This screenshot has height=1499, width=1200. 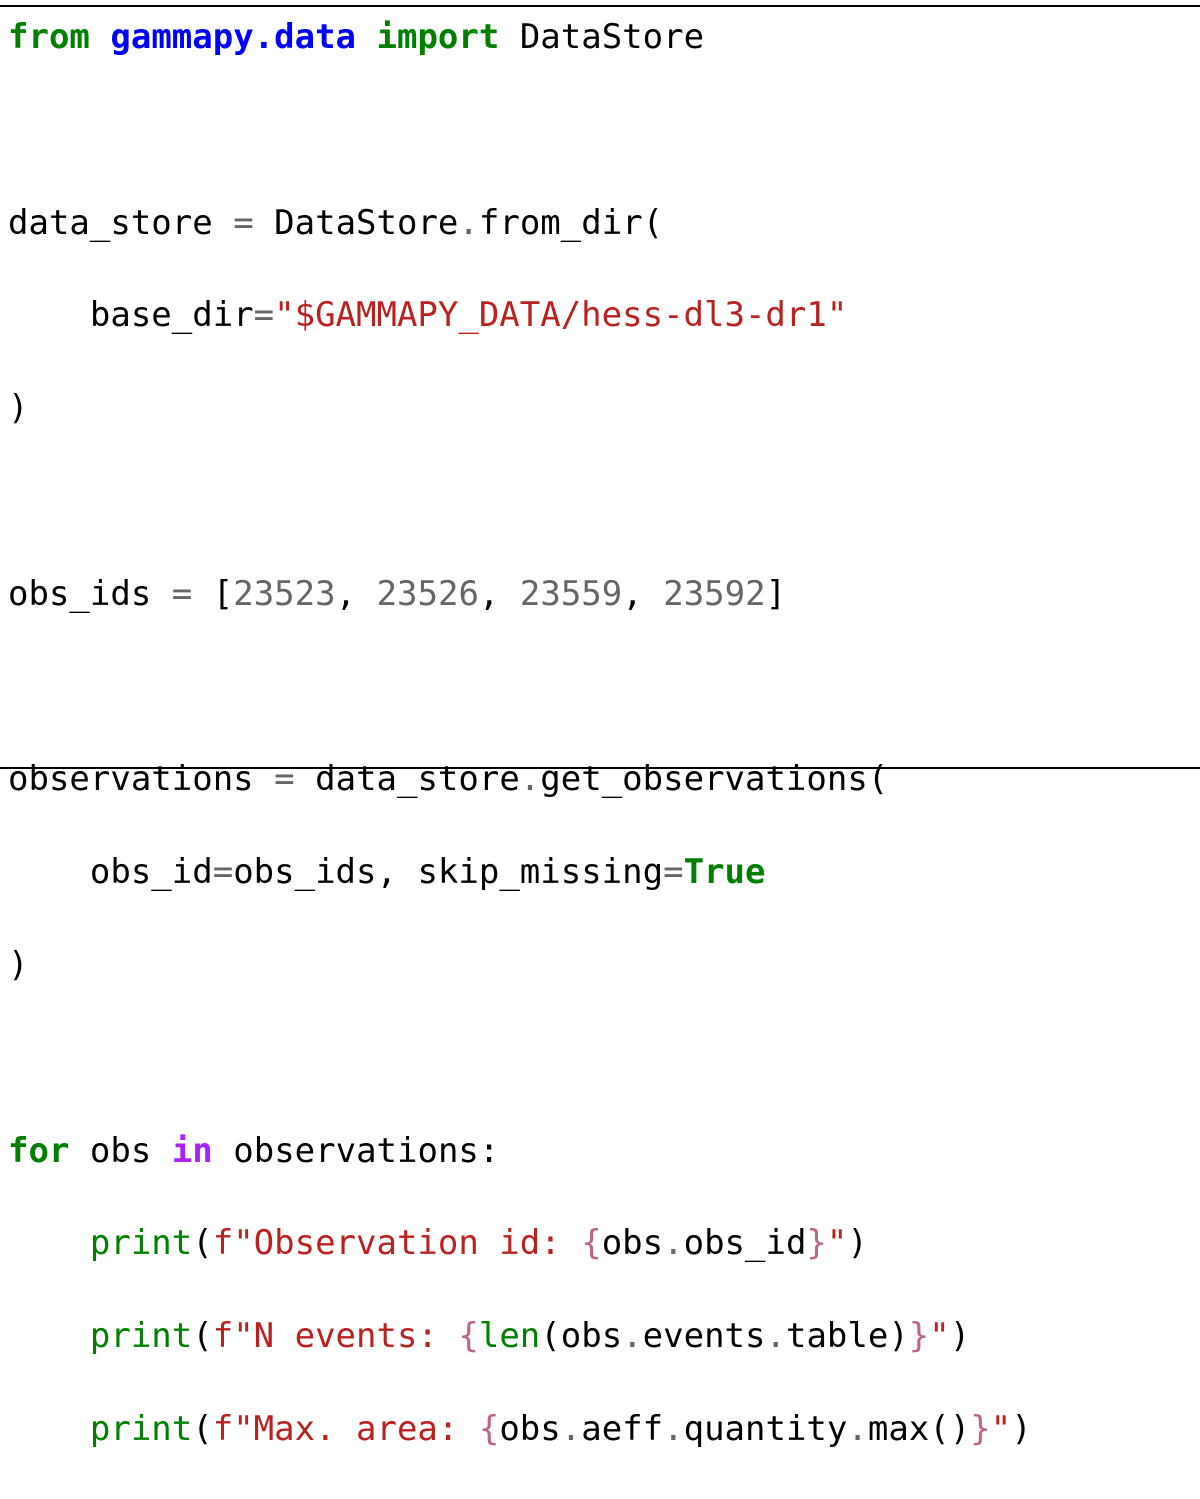 What do you see at coordinates (345, 1428) in the screenshot?
I see `fstring-text: f"Max. area:` at bounding box center [345, 1428].